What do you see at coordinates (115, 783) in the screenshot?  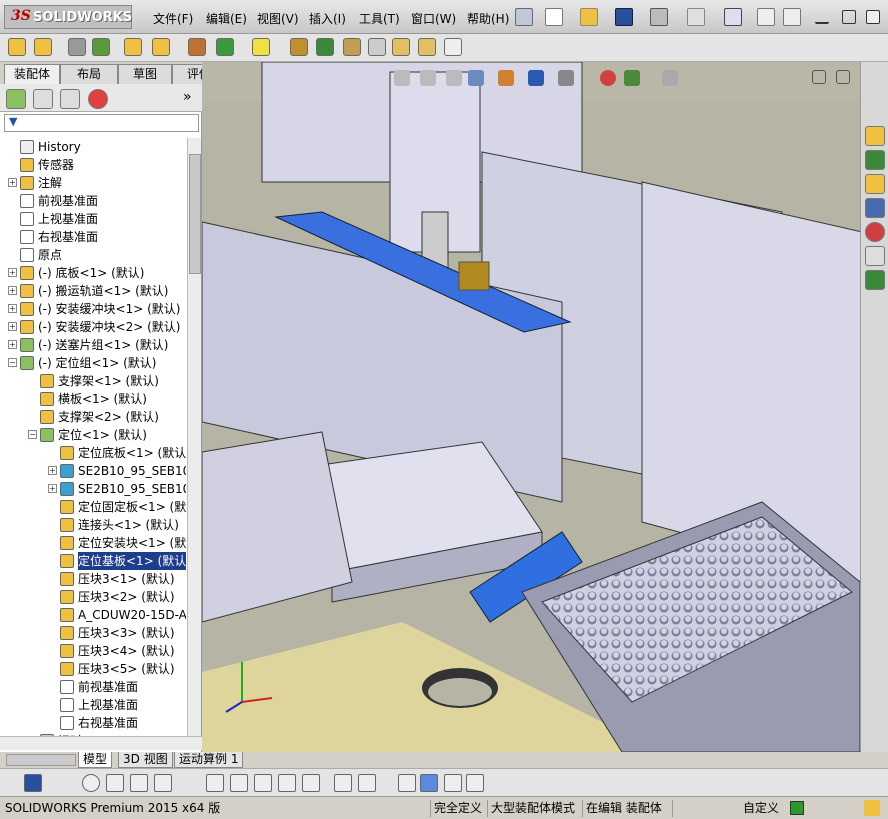 I see `line-tool-icon` at bounding box center [115, 783].